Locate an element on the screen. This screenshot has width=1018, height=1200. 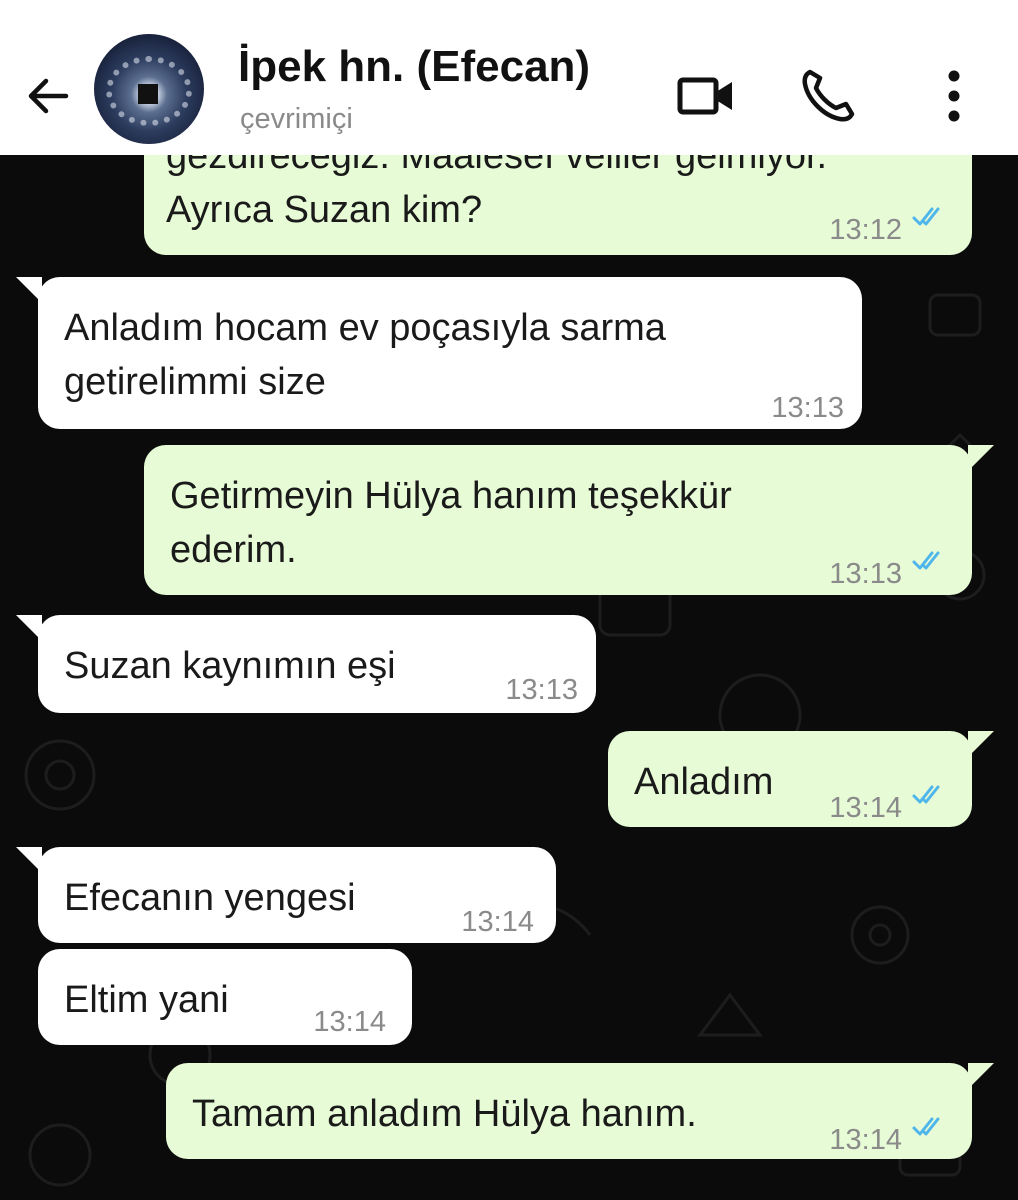
message-text: Getirmeyin Hülya hanım teşekkür ederim. is located at coordinates (451, 523).